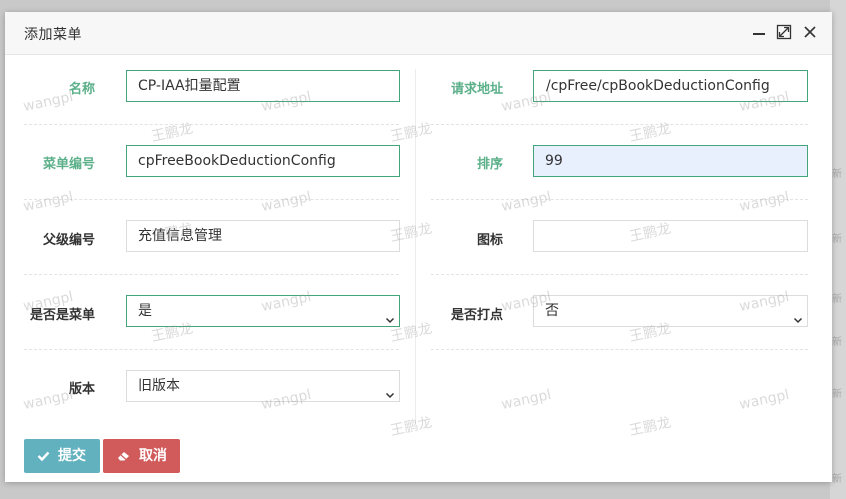 The image size is (846, 499). I want to click on submit-button-label: 提交, so click(72, 456).